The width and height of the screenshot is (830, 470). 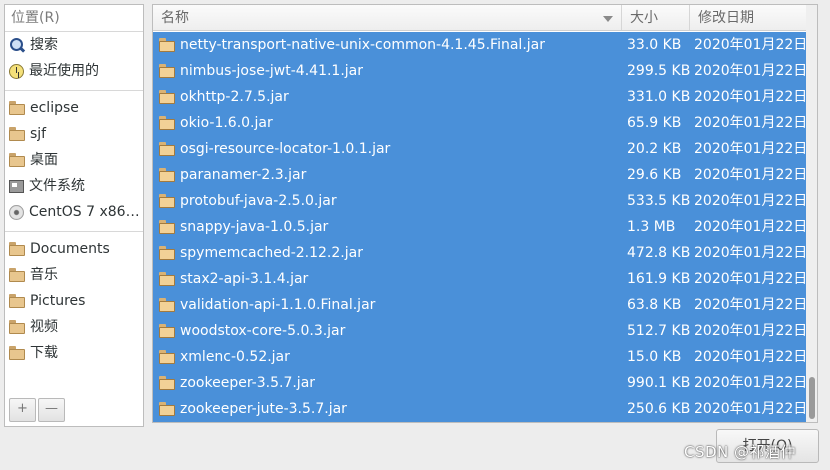 What do you see at coordinates (244, 279) in the screenshot?
I see `file-name: stax2-api-3.1.4.jar` at bounding box center [244, 279].